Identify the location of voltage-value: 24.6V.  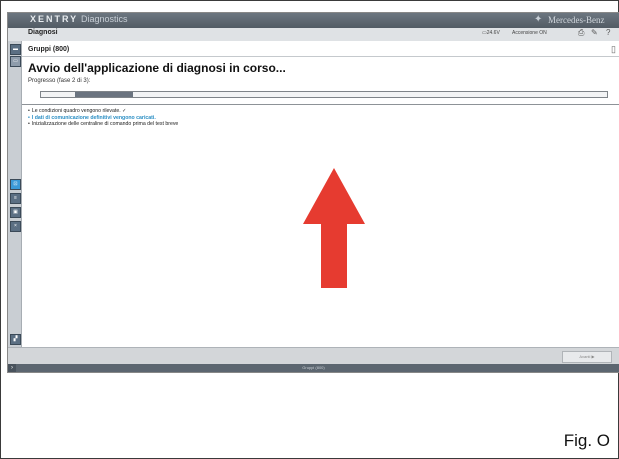
(493, 33).